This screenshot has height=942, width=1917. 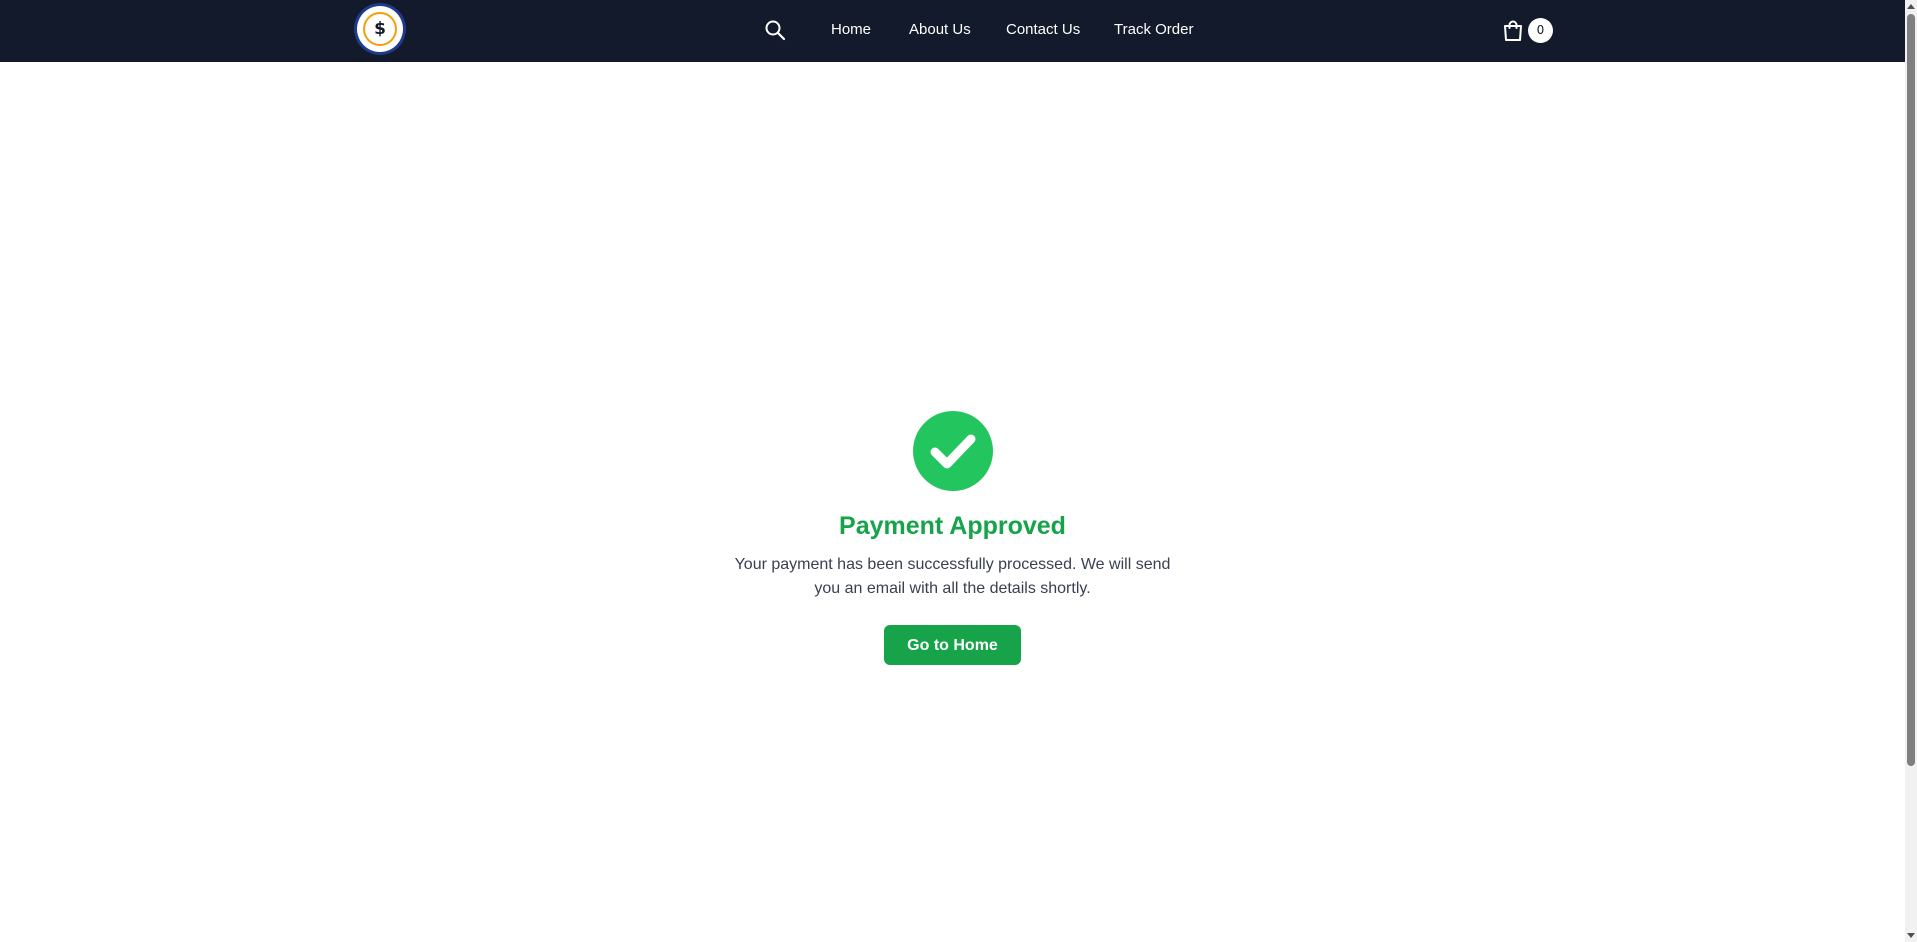 I want to click on check-circle-icon, so click(x=952, y=451).